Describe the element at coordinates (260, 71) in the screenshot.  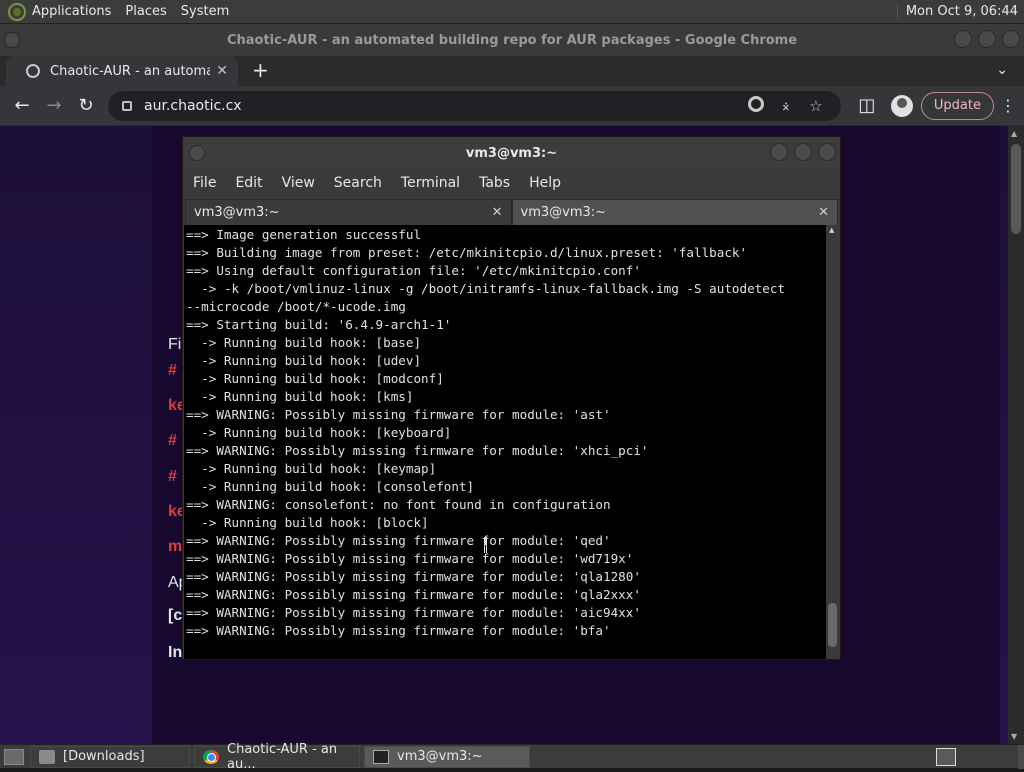
I see `new-tab-button: +` at that location.